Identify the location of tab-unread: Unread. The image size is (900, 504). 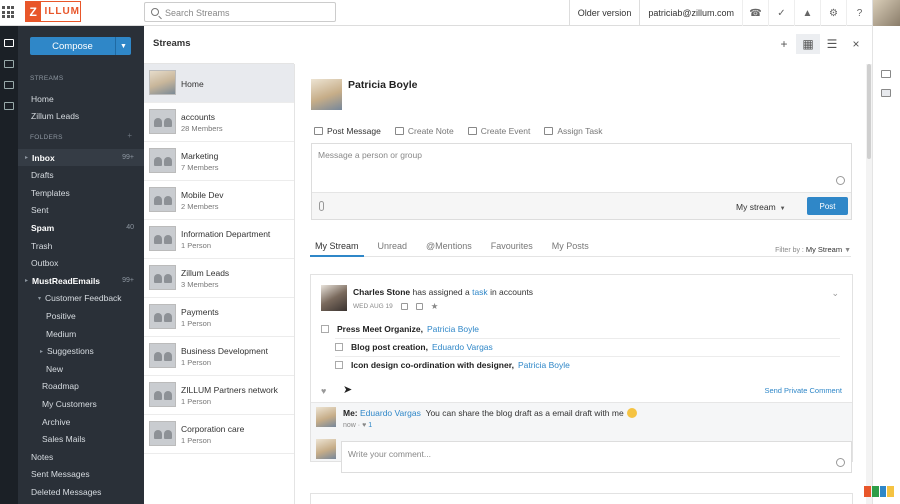
(393, 247).